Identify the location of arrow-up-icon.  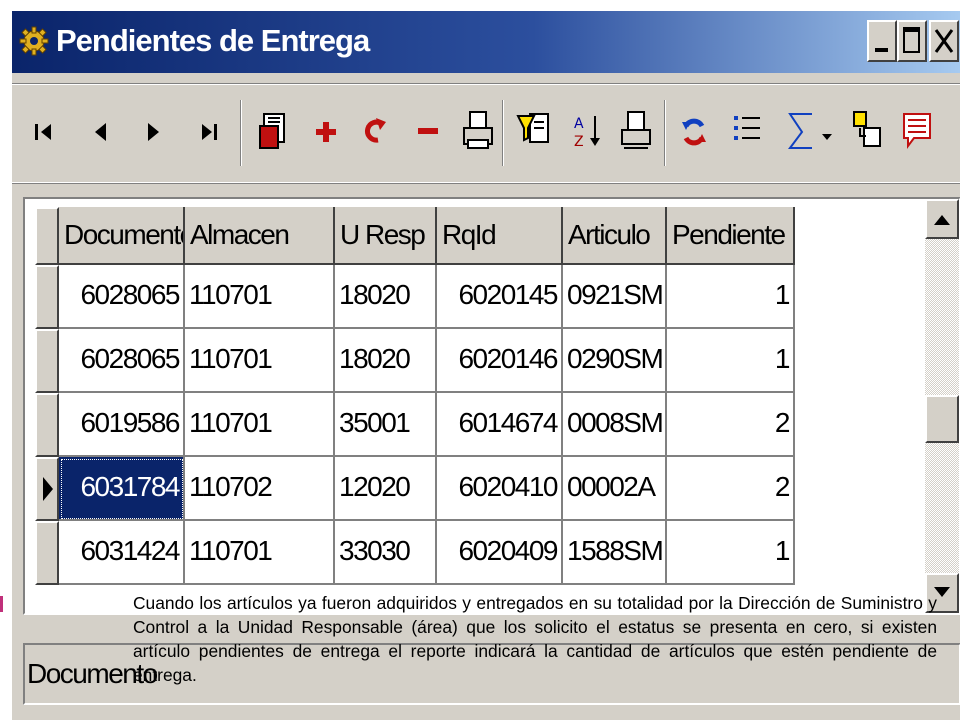
(942, 220).